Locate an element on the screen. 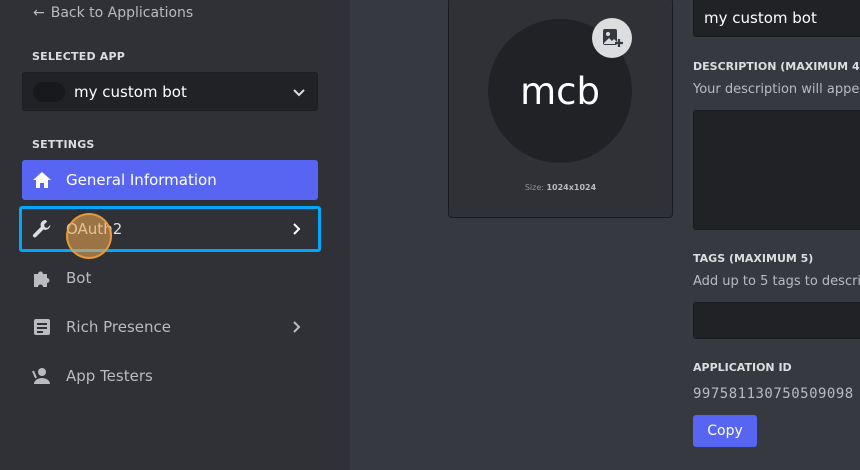  copy-button-label: Copy is located at coordinates (725, 431).